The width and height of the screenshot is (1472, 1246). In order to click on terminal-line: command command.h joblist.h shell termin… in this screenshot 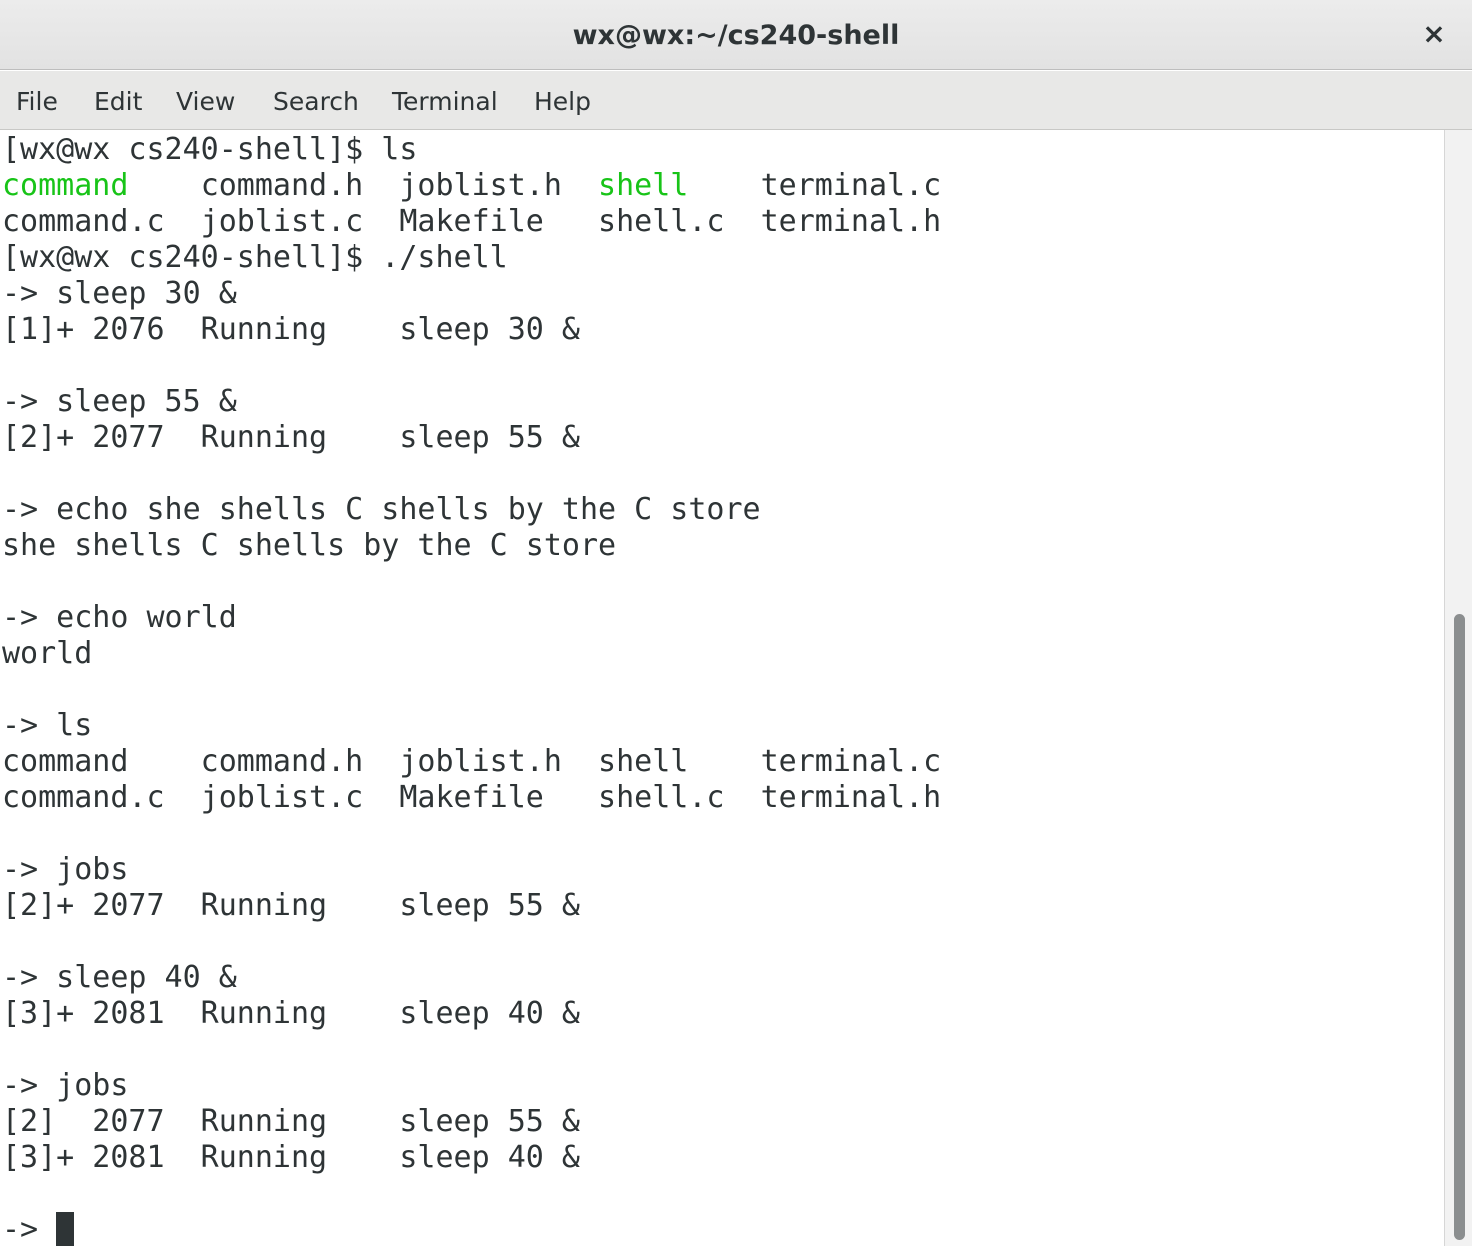, I will do `click(472, 761)`.